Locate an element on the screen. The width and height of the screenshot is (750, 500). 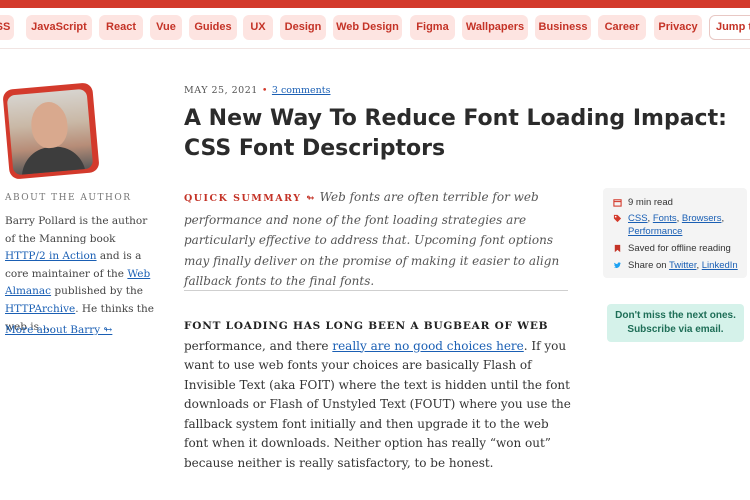
author-avatar is located at coordinates (50, 132).